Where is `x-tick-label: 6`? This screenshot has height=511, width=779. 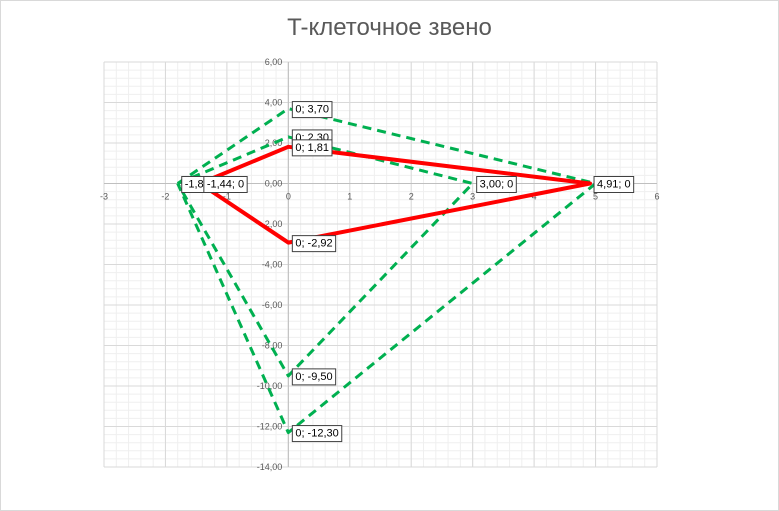 x-tick-label: 6 is located at coordinates (656, 197).